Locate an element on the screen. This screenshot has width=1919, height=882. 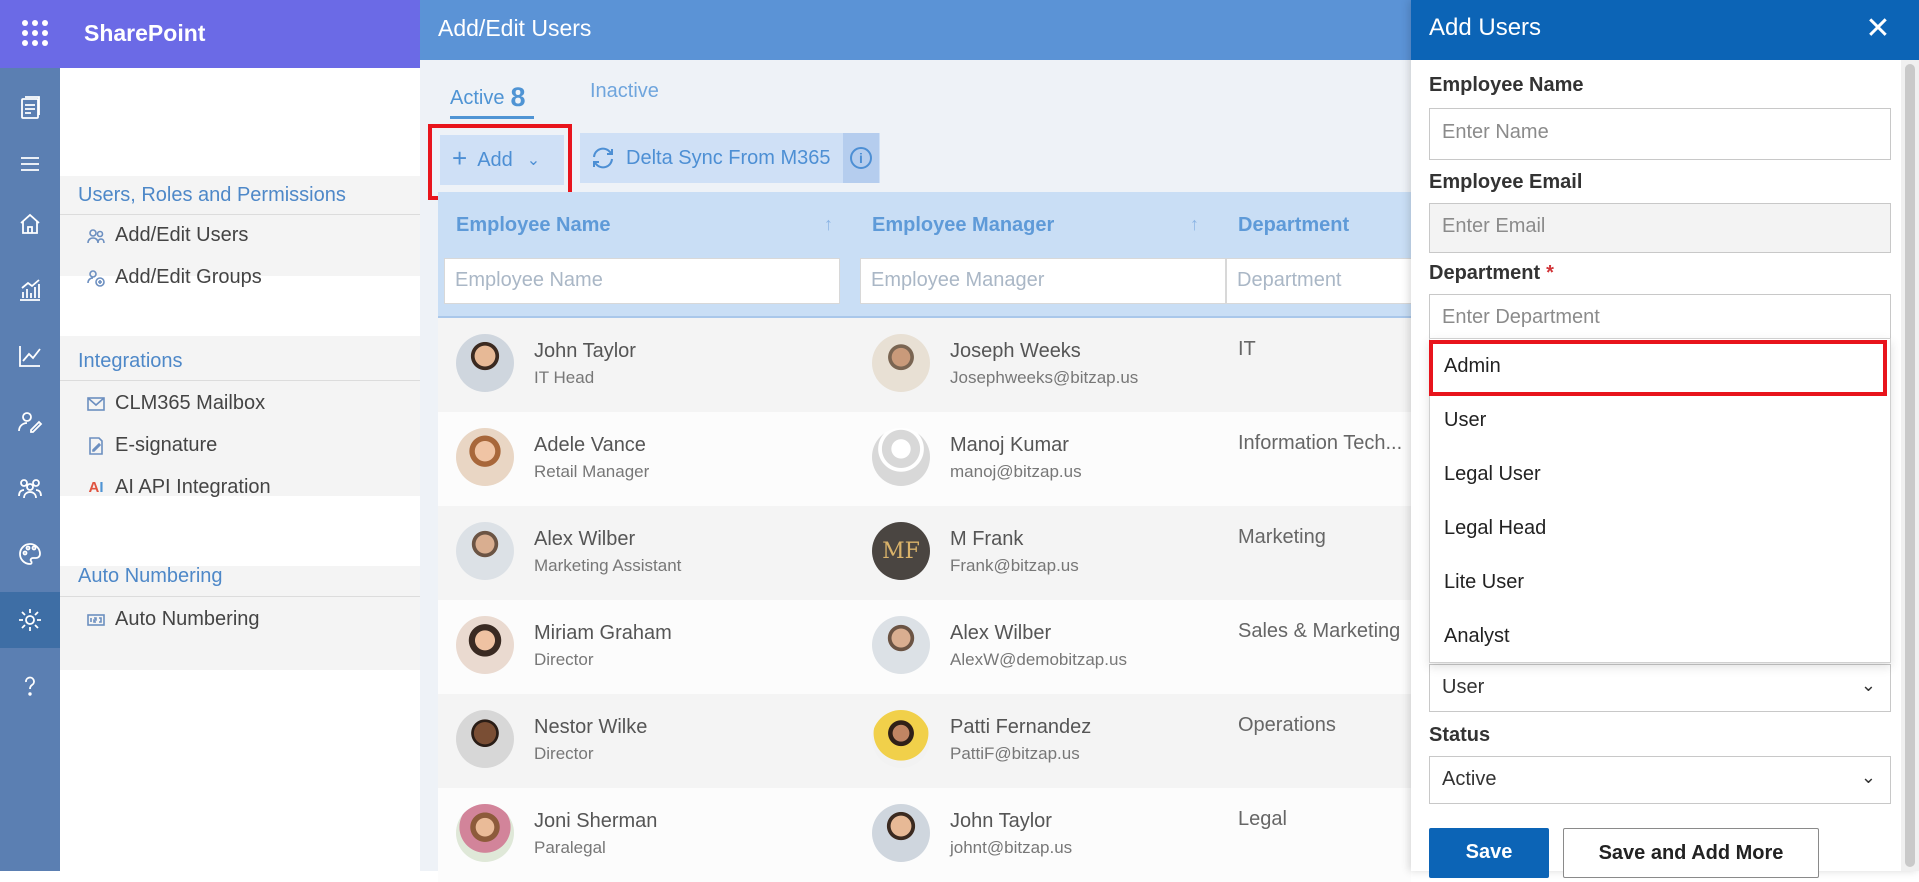
nav-item-label: E-signature is located at coordinates (166, 445).